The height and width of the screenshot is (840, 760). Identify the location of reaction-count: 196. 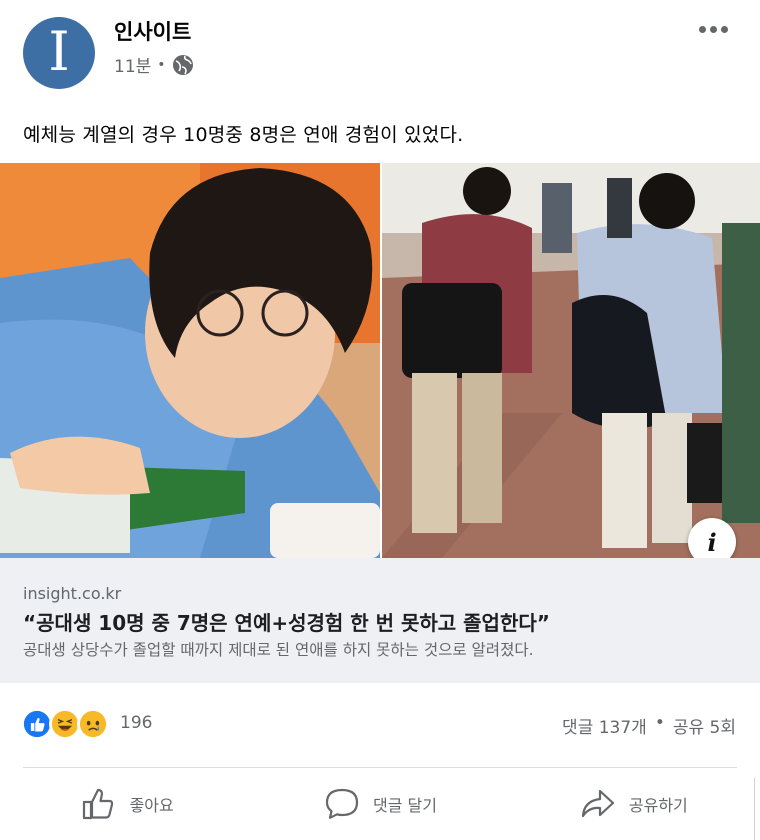
(136, 723).